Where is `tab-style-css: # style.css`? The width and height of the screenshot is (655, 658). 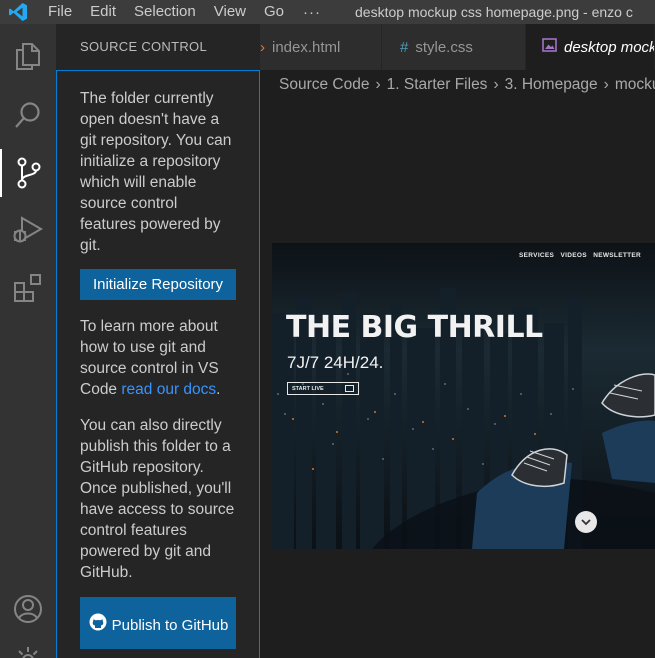
tab-style-css: # style.css is located at coordinates (454, 47).